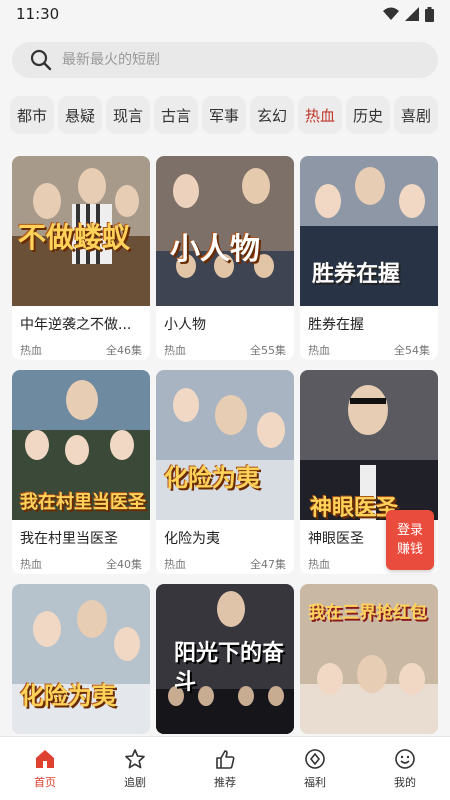  I want to click on drama-poster: 我在三界抢红包, so click(369, 659).